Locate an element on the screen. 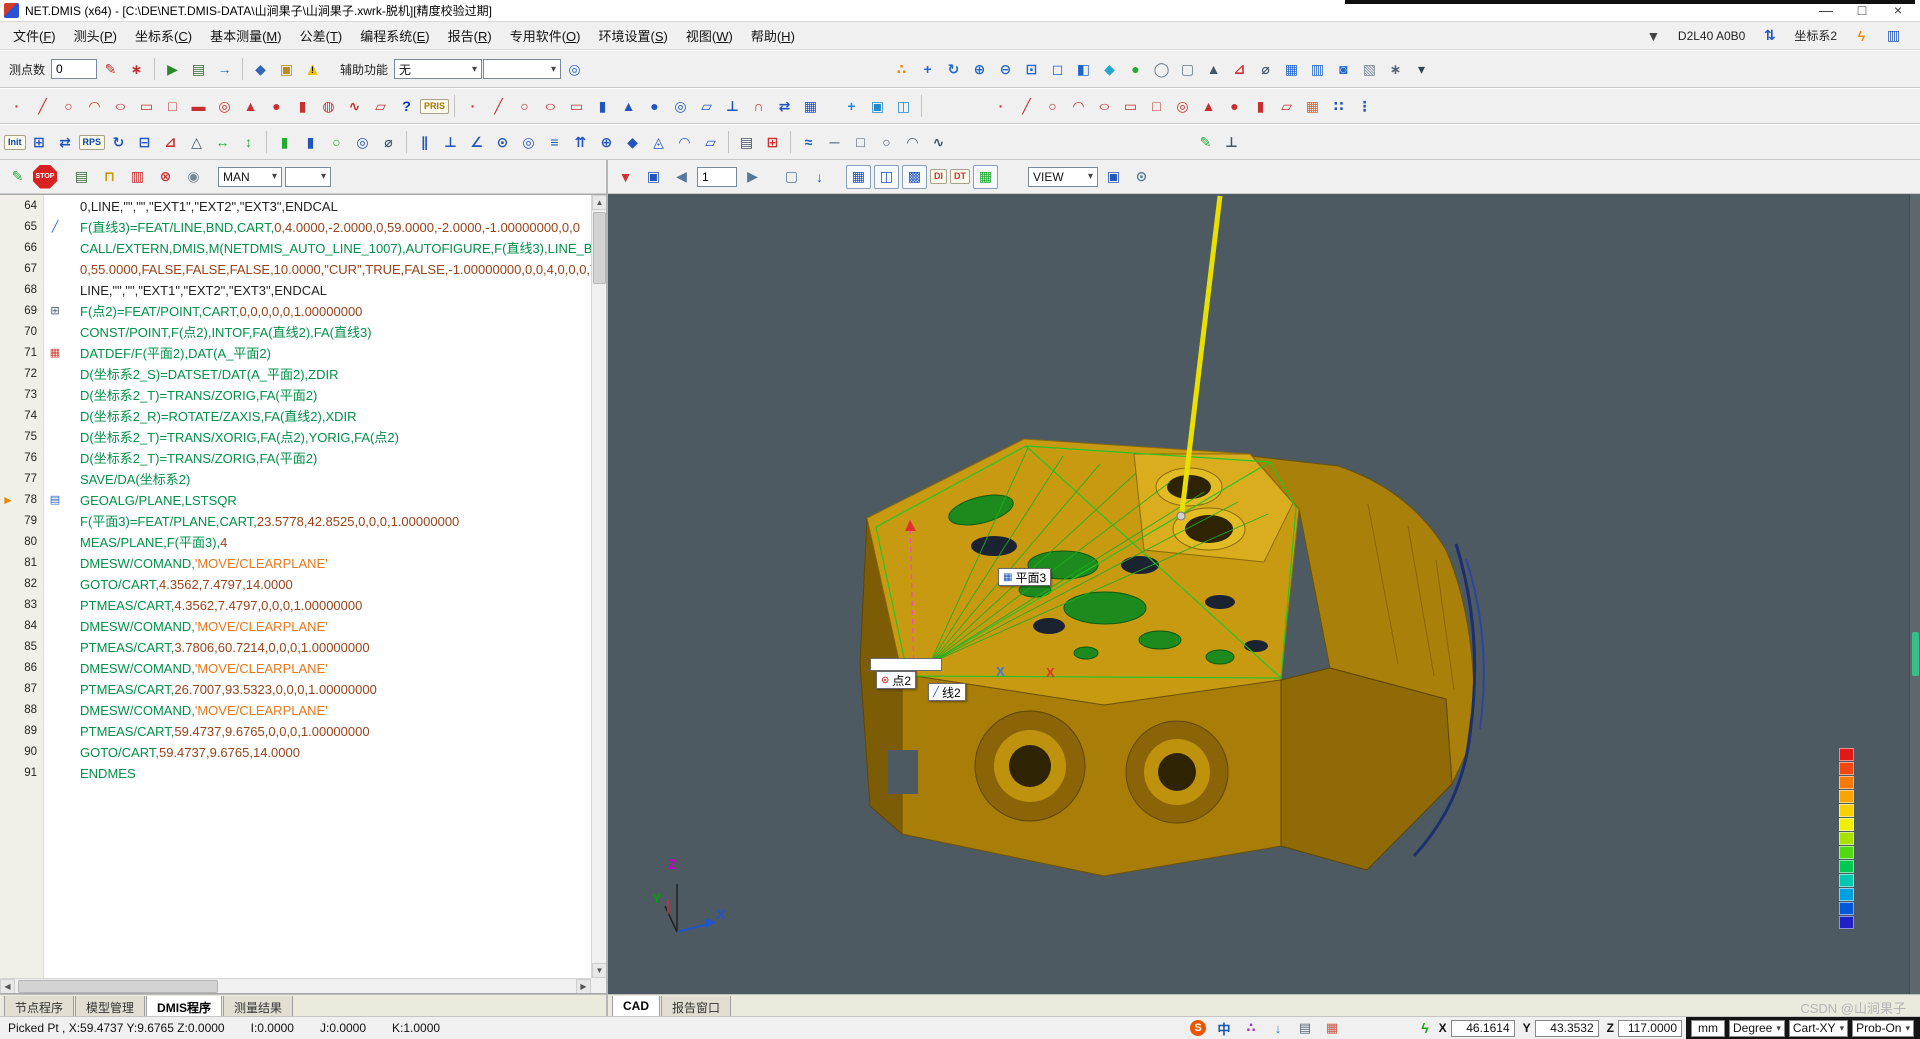  vertical-scroll-thumb is located at coordinates (599, 248).